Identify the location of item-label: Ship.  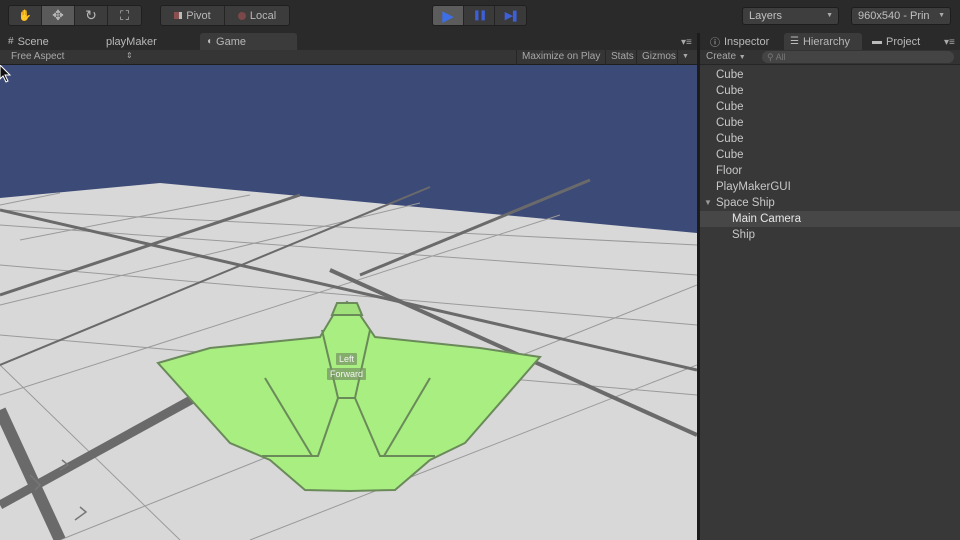
(744, 235).